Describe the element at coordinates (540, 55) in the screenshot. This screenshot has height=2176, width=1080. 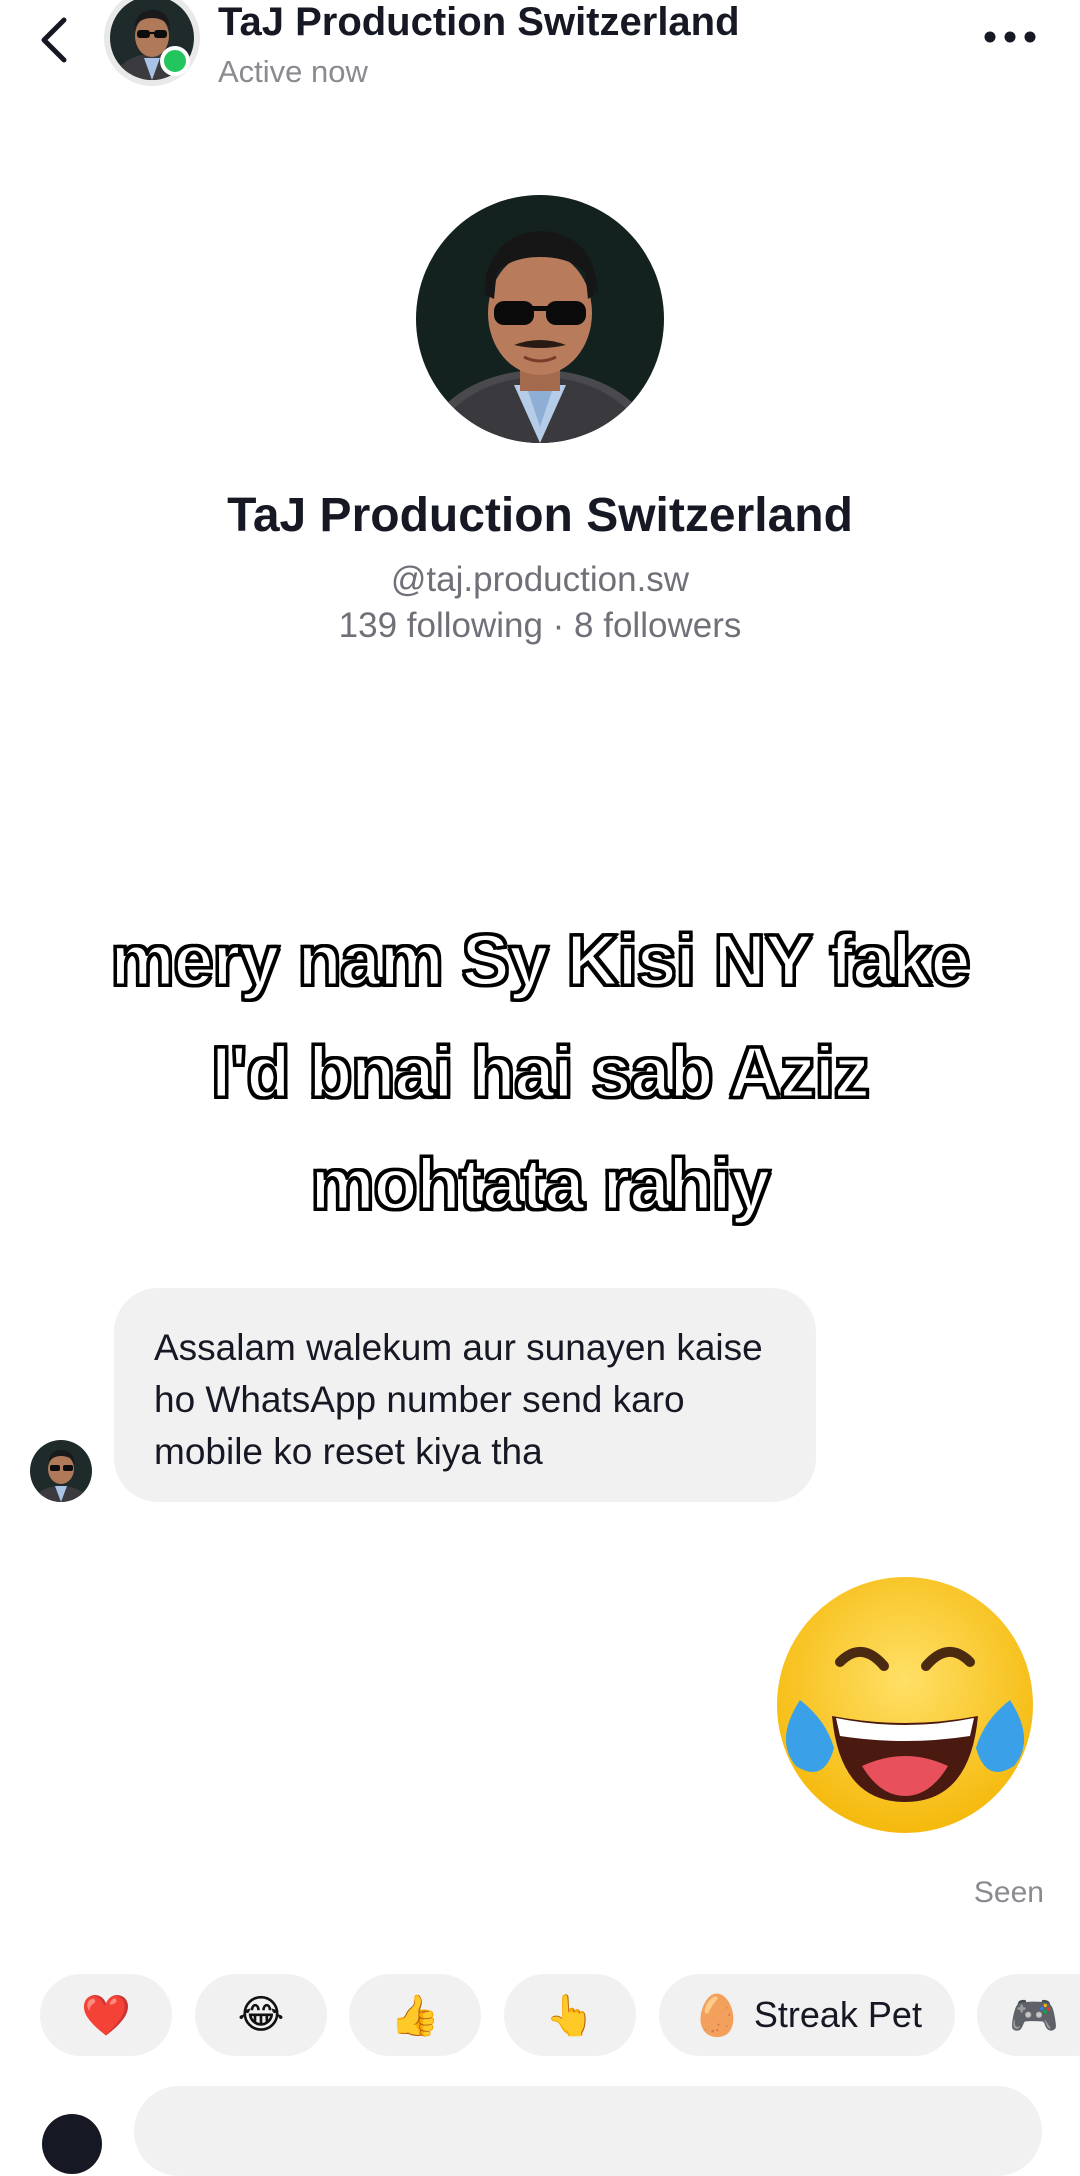
I see `chat-header: TaJ Production Switzerland Active now` at that location.